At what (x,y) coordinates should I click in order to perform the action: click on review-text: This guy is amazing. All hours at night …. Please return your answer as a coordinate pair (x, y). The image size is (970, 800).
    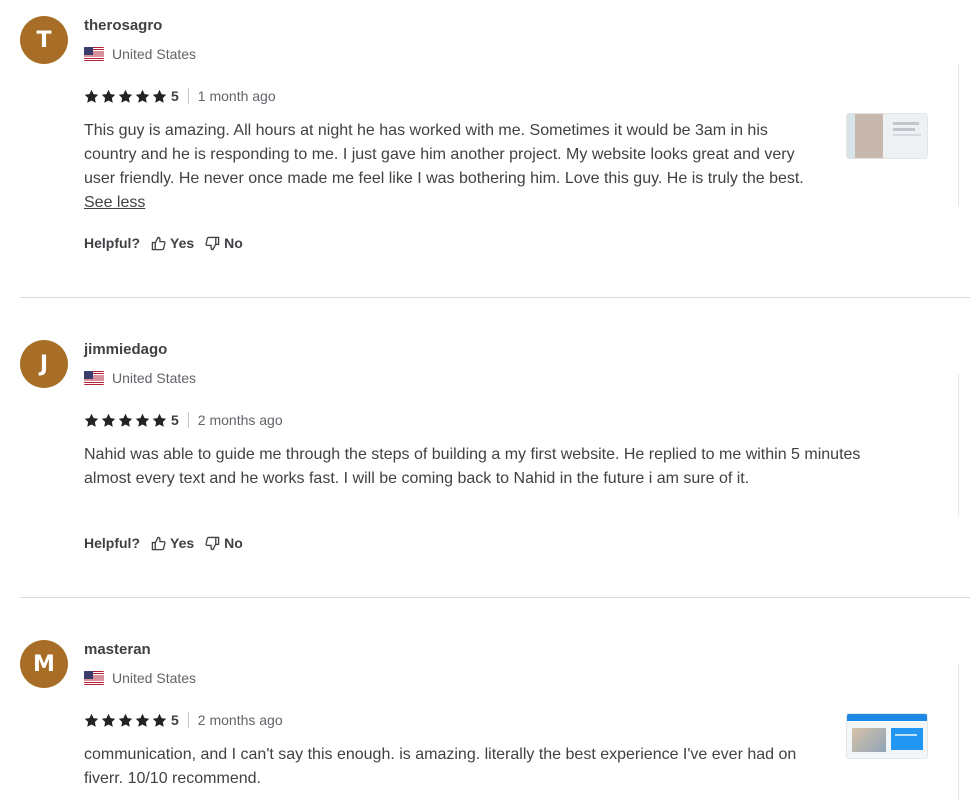
    Looking at the image, I should click on (449, 167).